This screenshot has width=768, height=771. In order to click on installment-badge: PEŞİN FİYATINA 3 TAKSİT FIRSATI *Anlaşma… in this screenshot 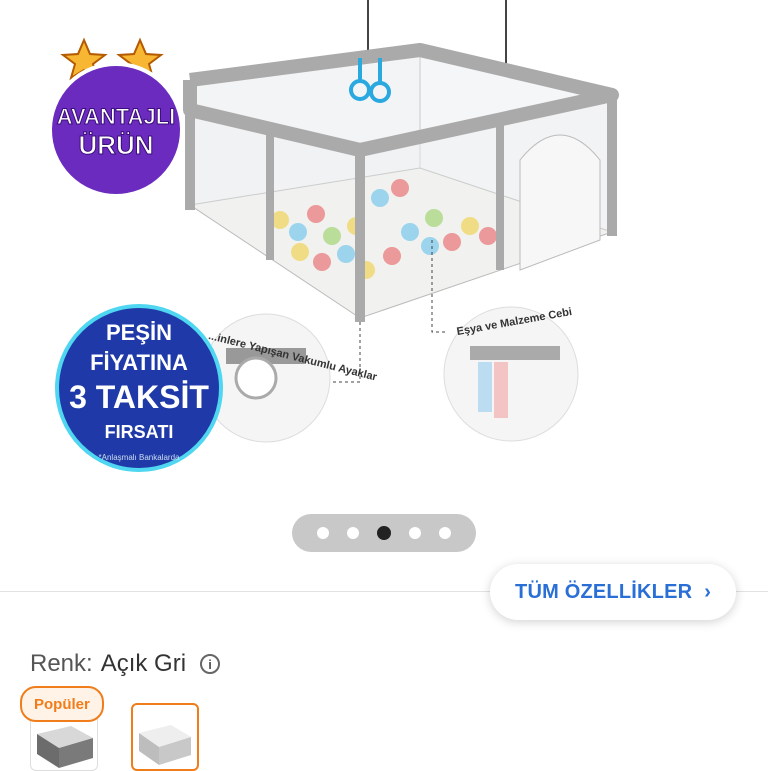, I will do `click(139, 390)`.